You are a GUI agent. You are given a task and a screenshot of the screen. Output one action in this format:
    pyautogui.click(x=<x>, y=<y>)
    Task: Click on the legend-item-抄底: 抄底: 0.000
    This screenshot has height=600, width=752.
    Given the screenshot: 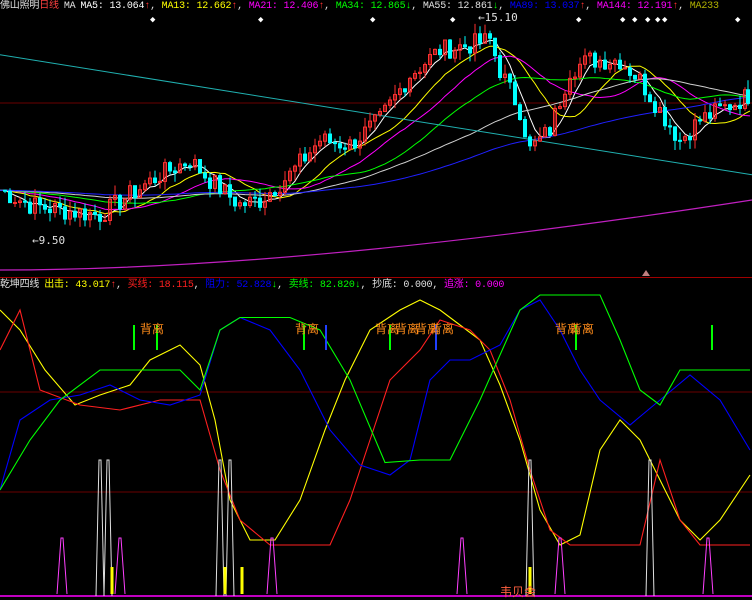 What is the action you would take?
    pyautogui.click(x=402, y=285)
    